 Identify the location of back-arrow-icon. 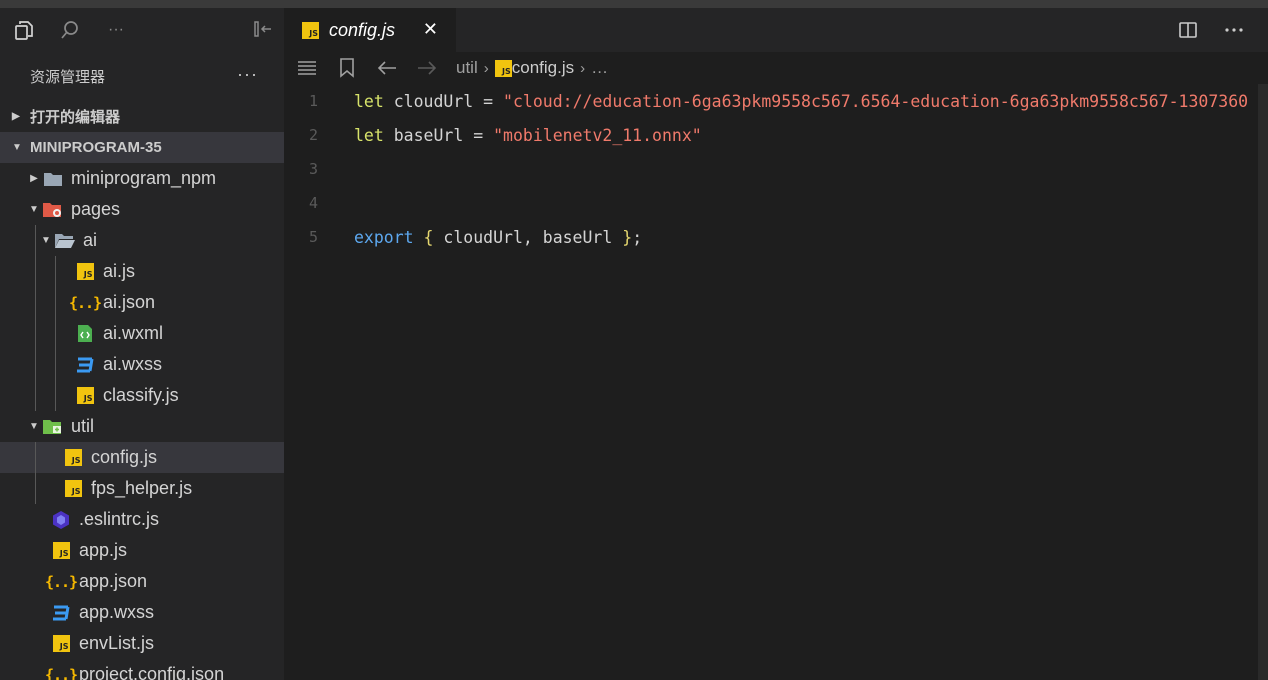
(387, 68).